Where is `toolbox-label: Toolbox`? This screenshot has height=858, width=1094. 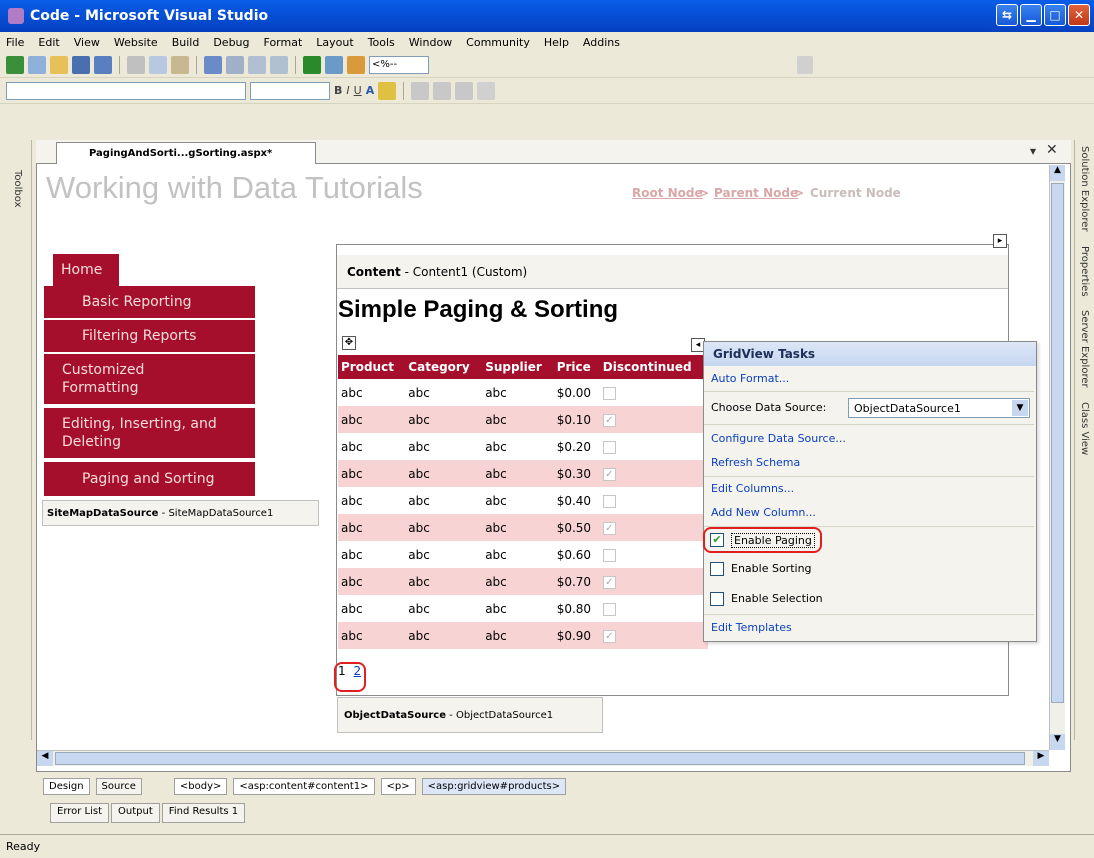 toolbox-label: Toolbox is located at coordinates (17, 189).